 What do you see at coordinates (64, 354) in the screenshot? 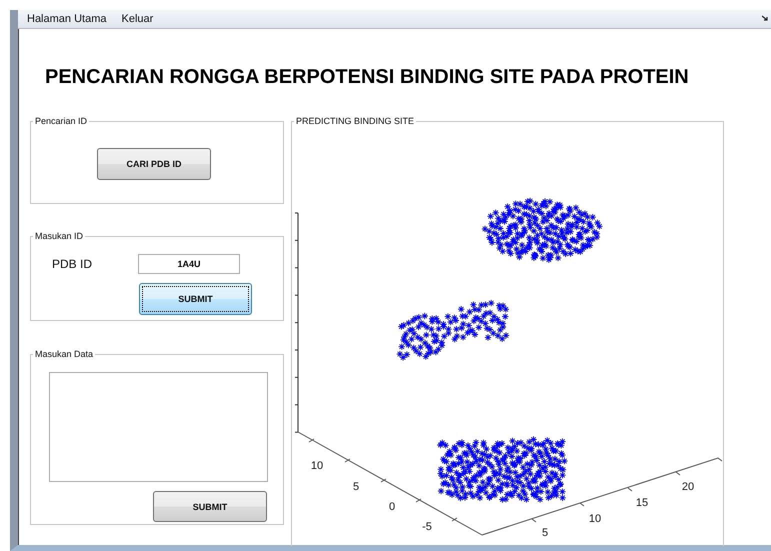
I see `panel-title: Masukan Data` at bounding box center [64, 354].